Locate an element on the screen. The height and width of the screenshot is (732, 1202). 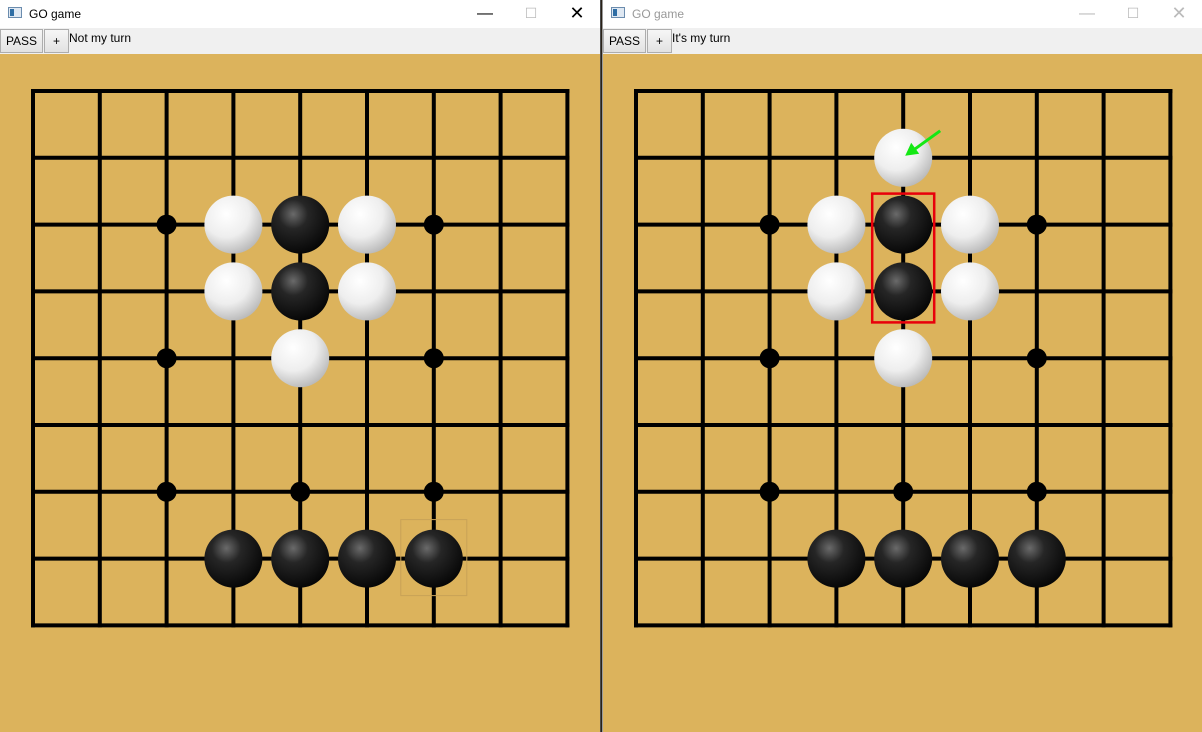
toolbar: PASS + It's my turn is located at coordinates (902, 41).